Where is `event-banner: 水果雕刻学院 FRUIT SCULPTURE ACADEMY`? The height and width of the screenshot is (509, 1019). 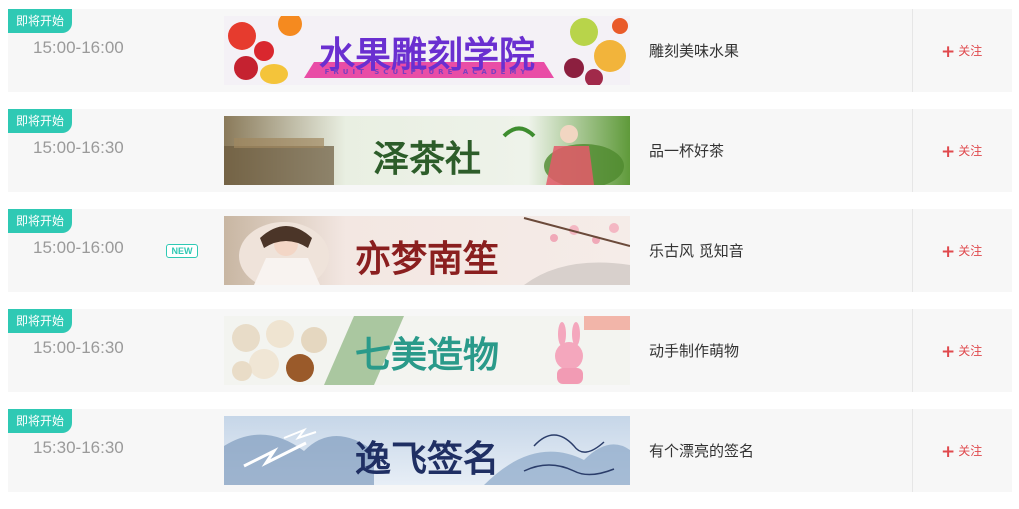 event-banner: 水果雕刻学院 FRUIT SCULPTURE ACADEMY is located at coordinates (427, 50).